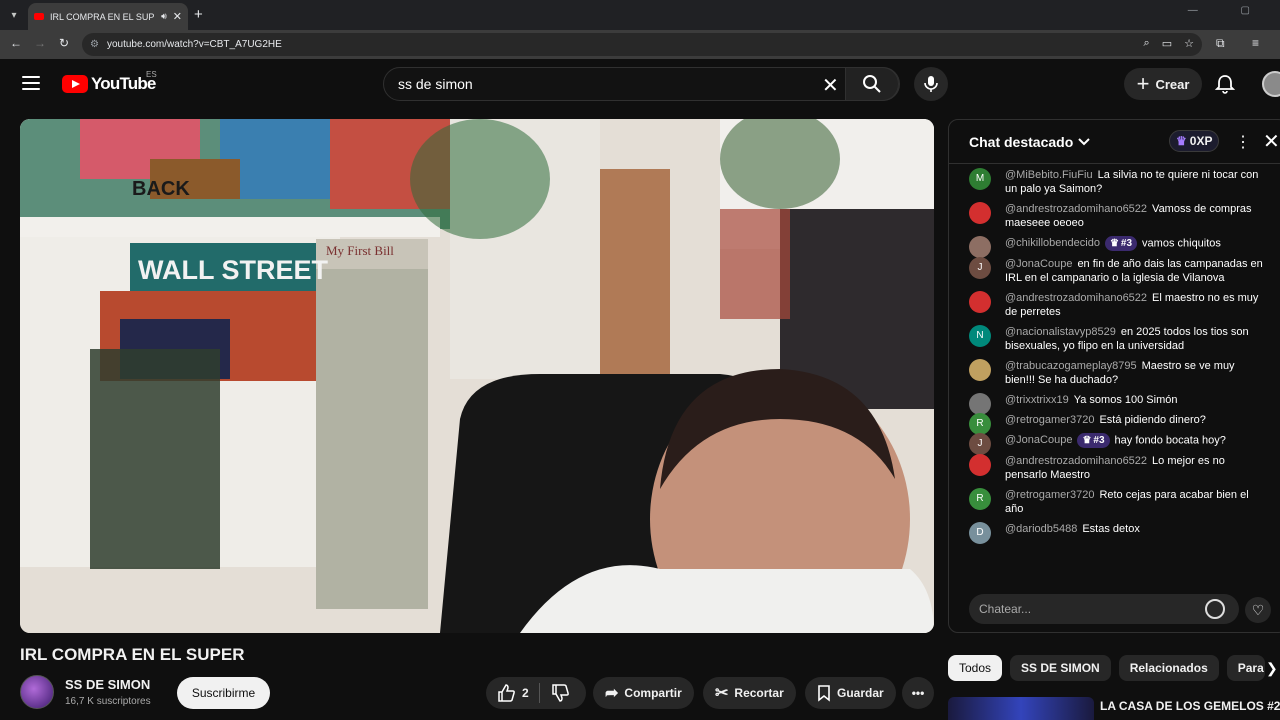 The height and width of the screenshot is (720, 1280). What do you see at coordinates (1258, 610) in the screenshot?
I see `heart-icon: ♡` at bounding box center [1258, 610].